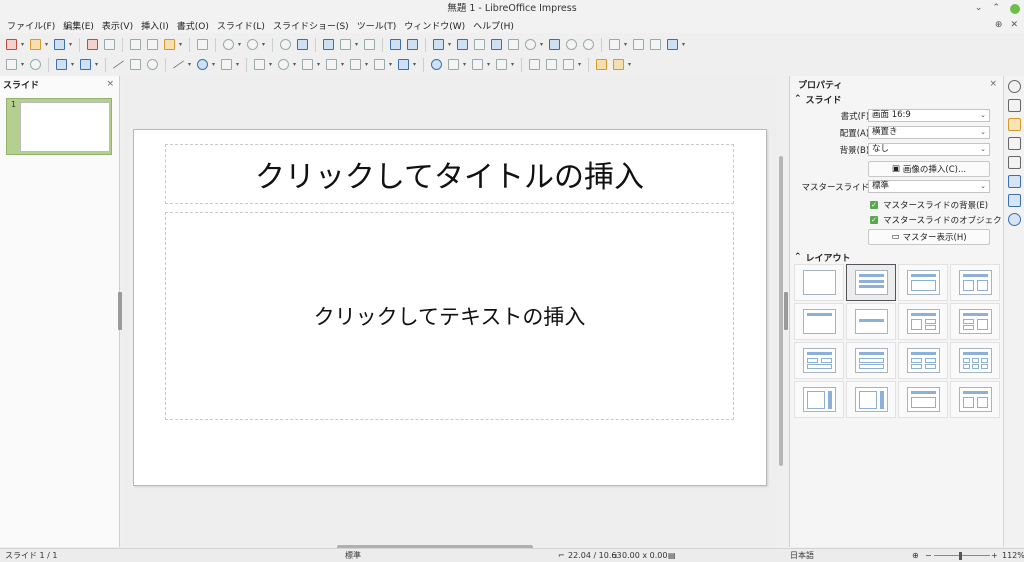  Describe the element at coordinates (31, 25) in the screenshot. I see `menu-file: ファイル(F)` at that location.